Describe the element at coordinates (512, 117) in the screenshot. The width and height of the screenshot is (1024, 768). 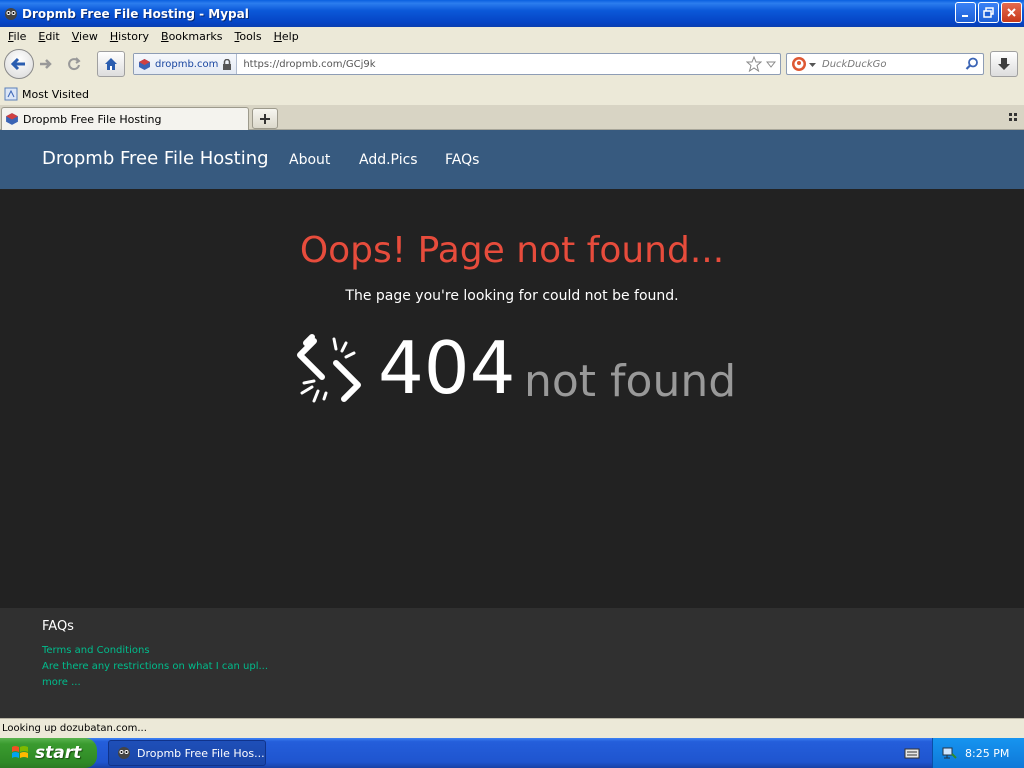
I see `tab-bar: Dropmb Free File Hosting` at that location.